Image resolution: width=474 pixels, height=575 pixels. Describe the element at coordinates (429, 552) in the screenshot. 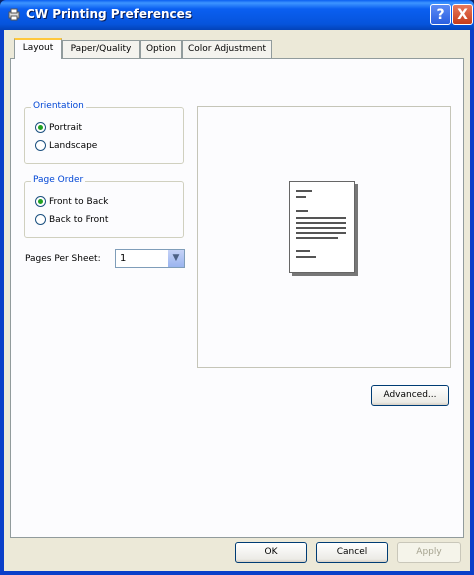

I see `apply-button: Apply` at that location.